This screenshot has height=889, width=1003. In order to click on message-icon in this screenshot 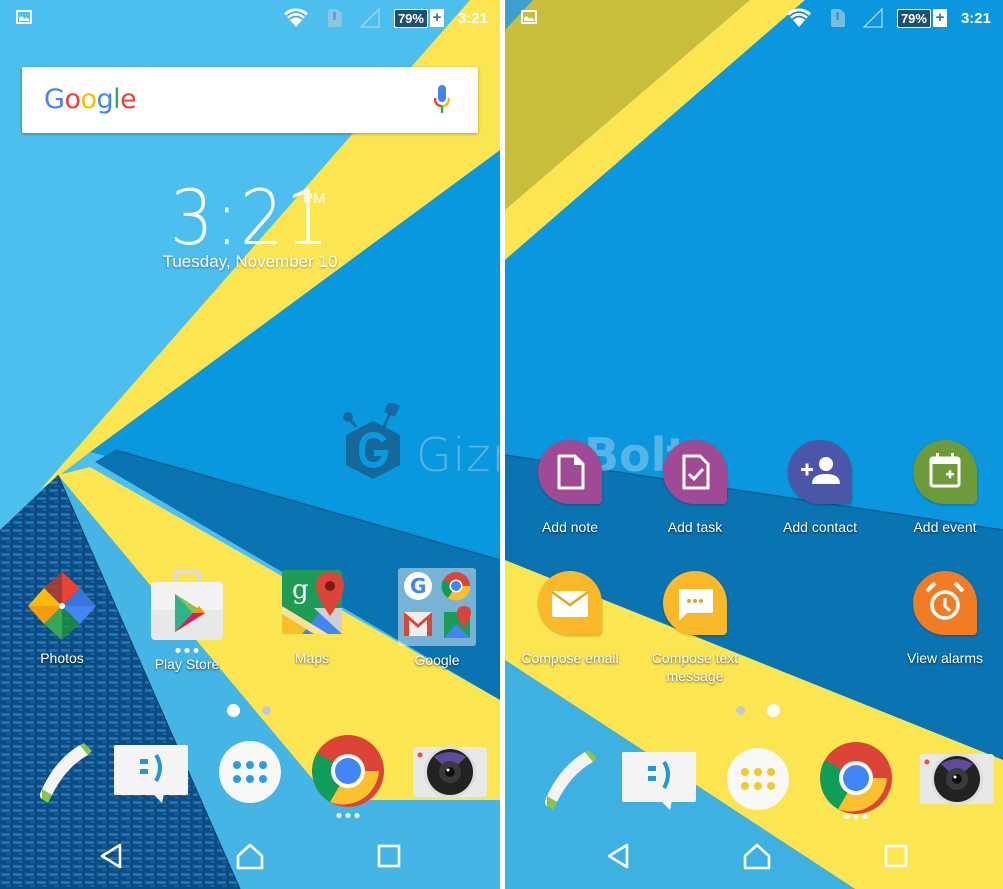, I will do `click(695, 603)`.